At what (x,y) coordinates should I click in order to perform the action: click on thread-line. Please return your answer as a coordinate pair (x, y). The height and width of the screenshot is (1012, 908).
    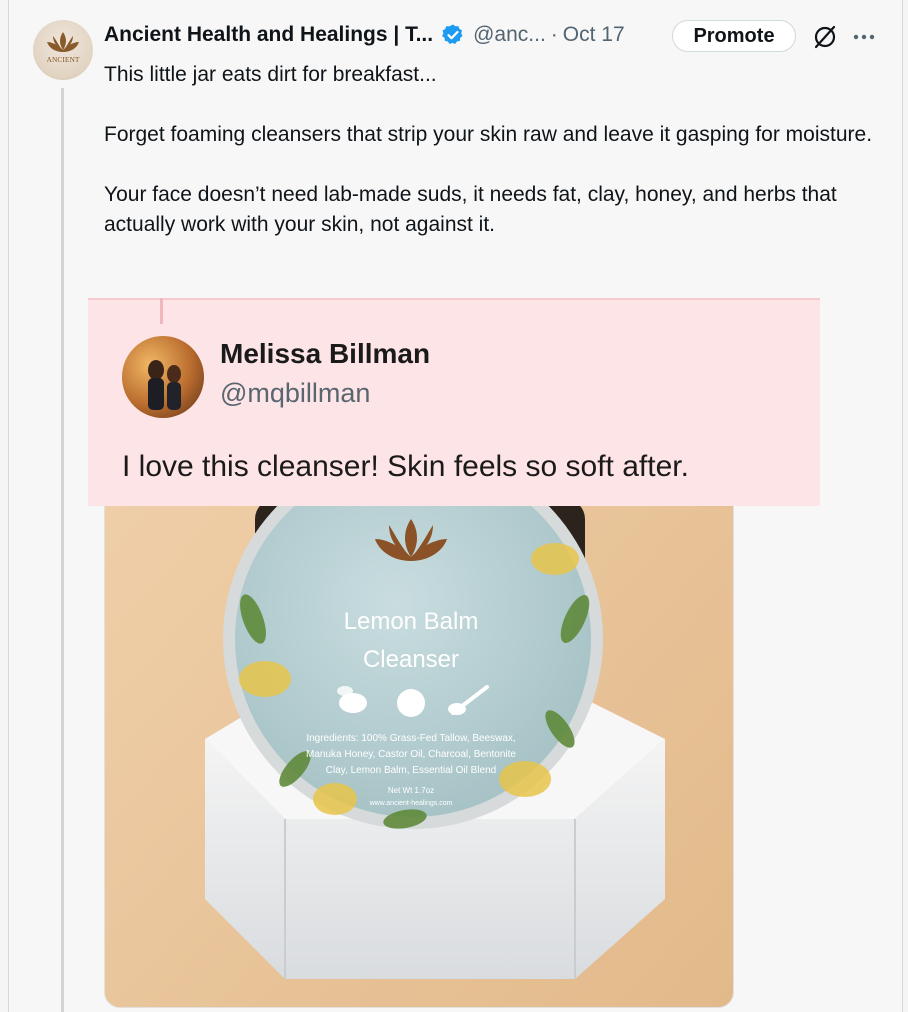
    Looking at the image, I should click on (62, 550).